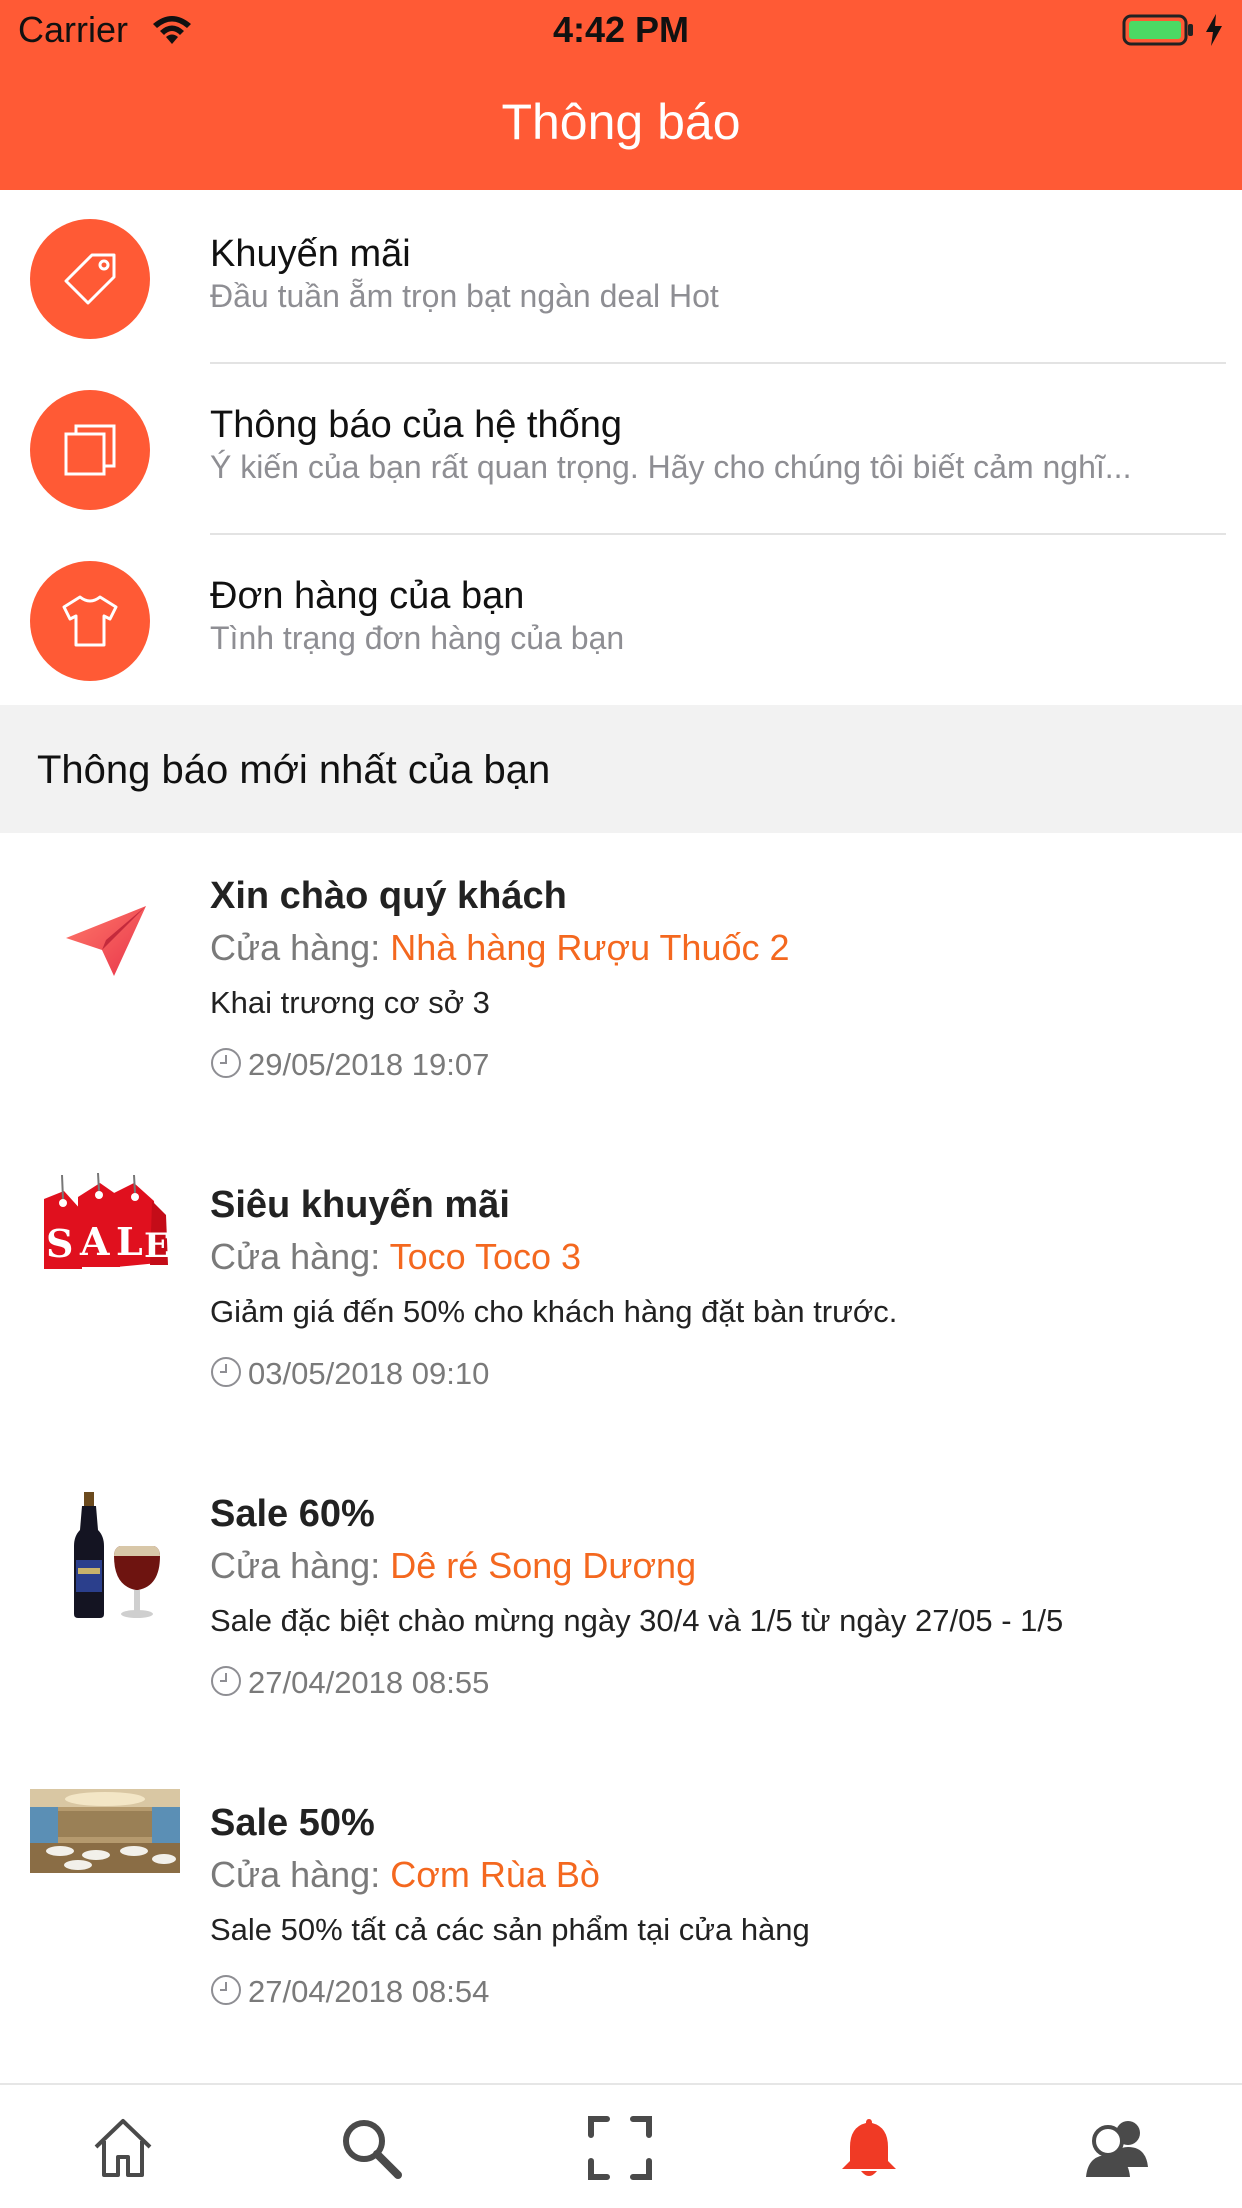 Image resolution: width=1242 pixels, height=2208 pixels. Describe the element at coordinates (369, 1373) in the screenshot. I see `notification-time-text: 03/05/2018 09:10` at that location.